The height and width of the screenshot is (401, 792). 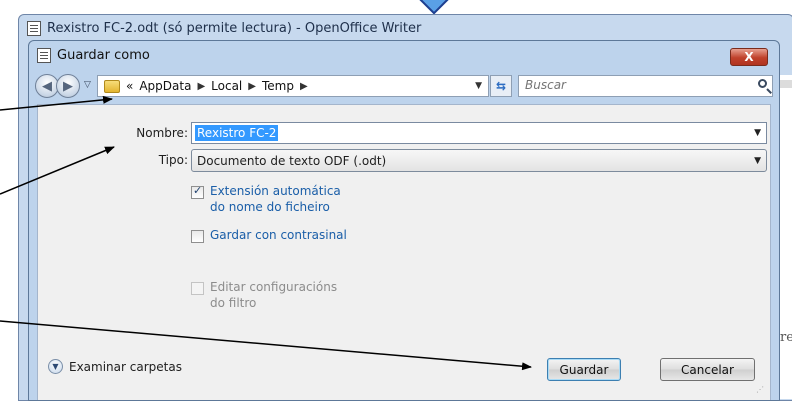 I want to click on file-type-select: Documento de texto ODF (.odt) ▼, so click(x=479, y=160).